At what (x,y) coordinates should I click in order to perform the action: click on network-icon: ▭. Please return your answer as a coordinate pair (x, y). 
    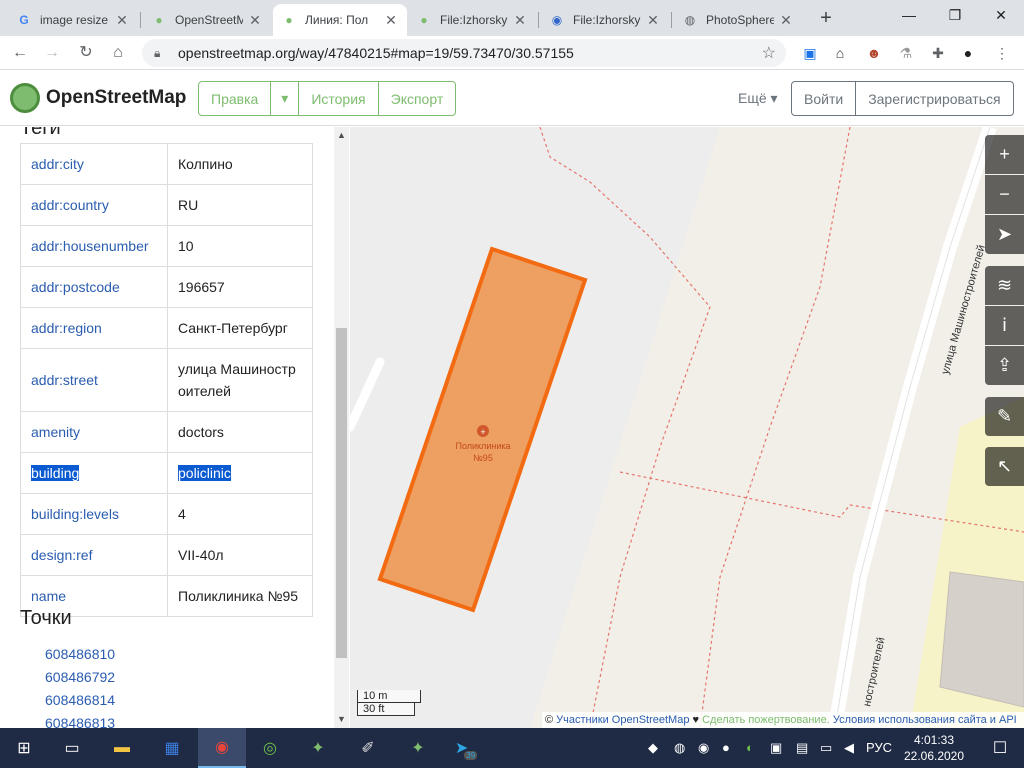
    Looking at the image, I should click on (826, 748).